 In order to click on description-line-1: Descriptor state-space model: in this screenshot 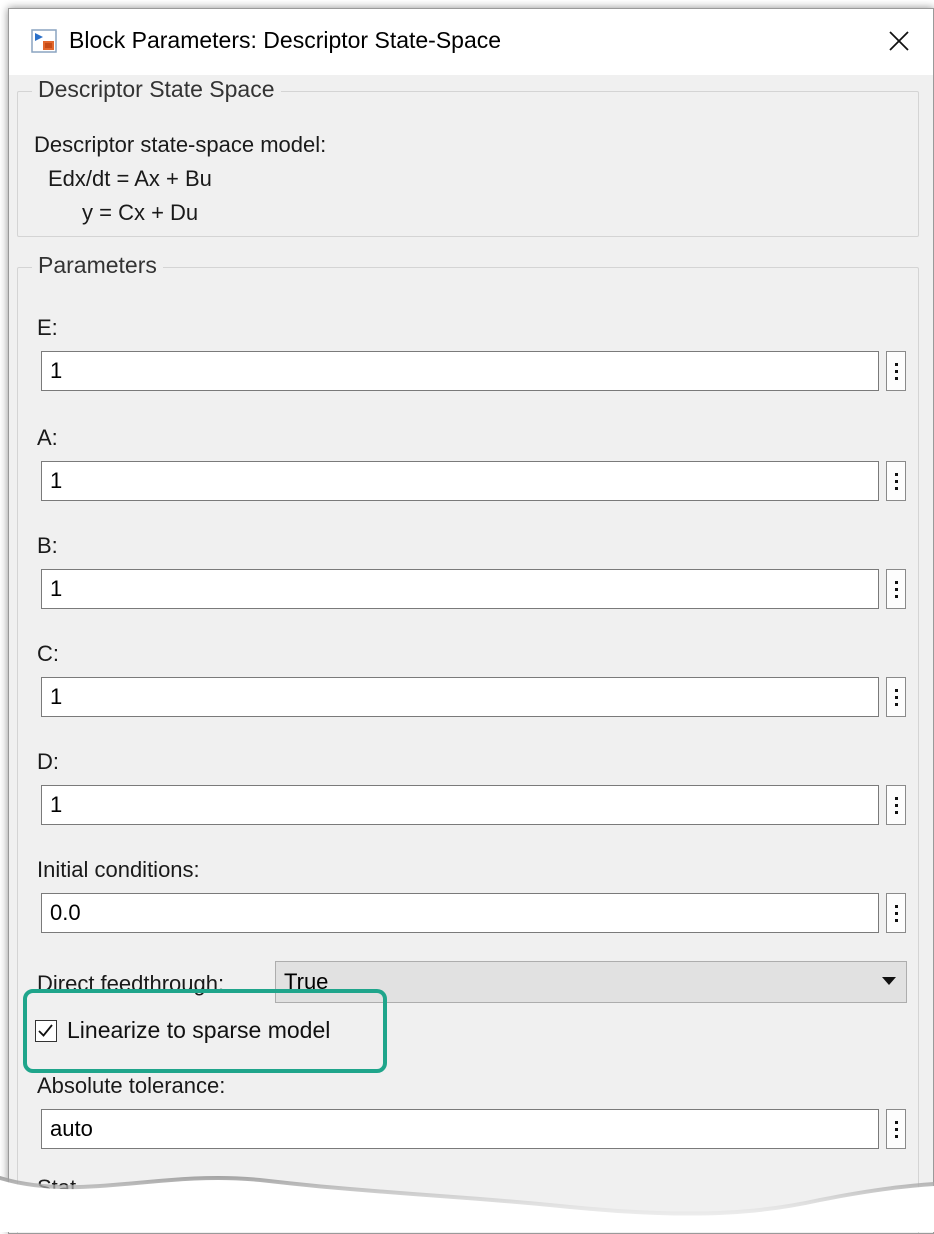, I will do `click(180, 144)`.